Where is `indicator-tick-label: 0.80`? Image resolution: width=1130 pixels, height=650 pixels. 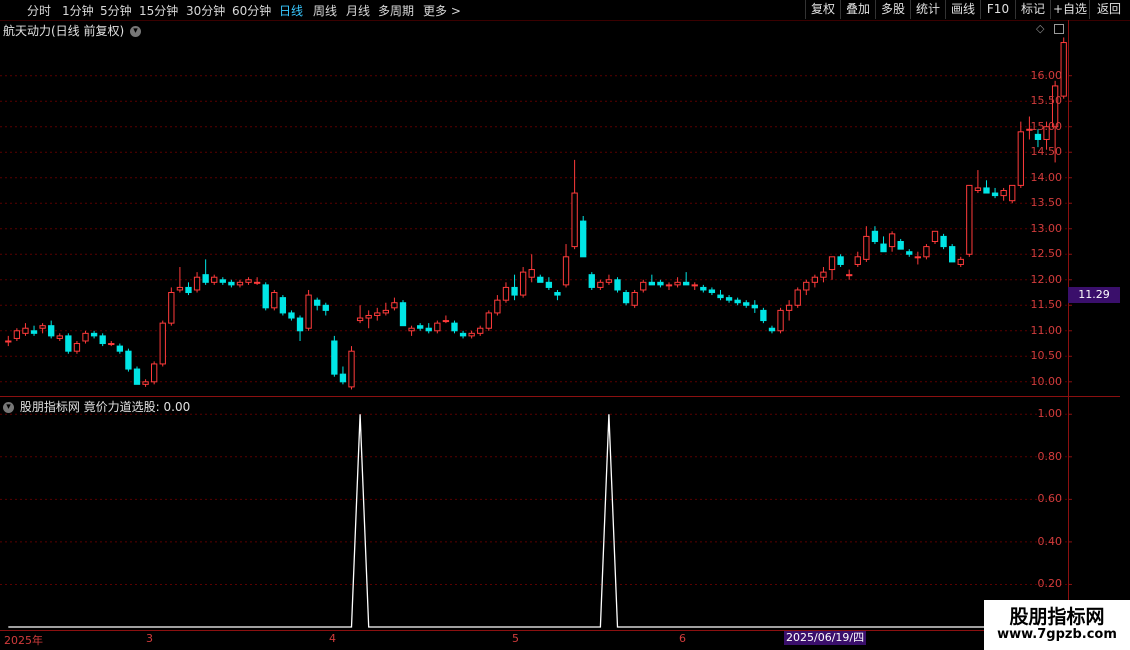
indicator-tick-label: 0.80 is located at coordinates (1050, 456).